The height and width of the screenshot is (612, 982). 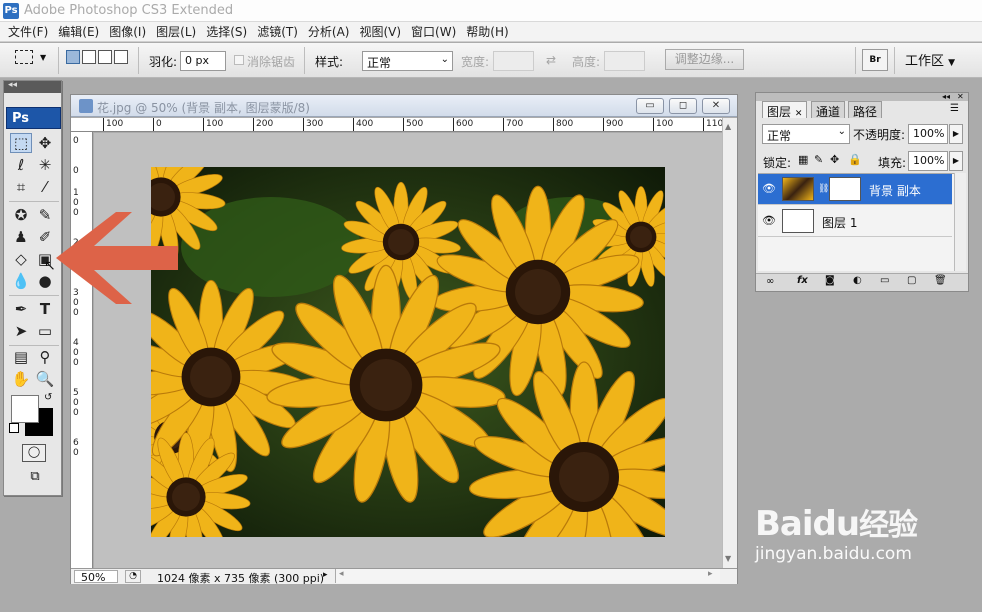 What do you see at coordinates (45, 187) in the screenshot?
I see `slice-tool-icon: ⁄` at bounding box center [45, 187].